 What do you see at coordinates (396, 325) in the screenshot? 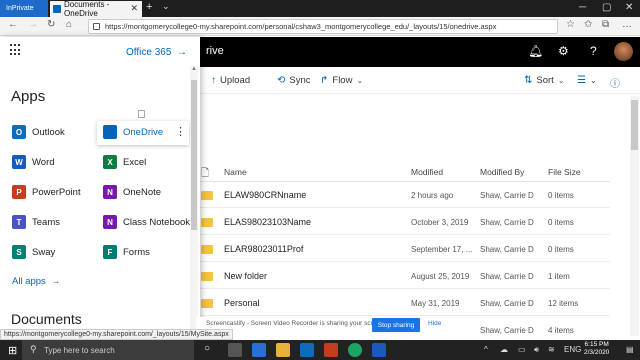
I see `stop-sharing-button: Stop sharing` at bounding box center [396, 325].